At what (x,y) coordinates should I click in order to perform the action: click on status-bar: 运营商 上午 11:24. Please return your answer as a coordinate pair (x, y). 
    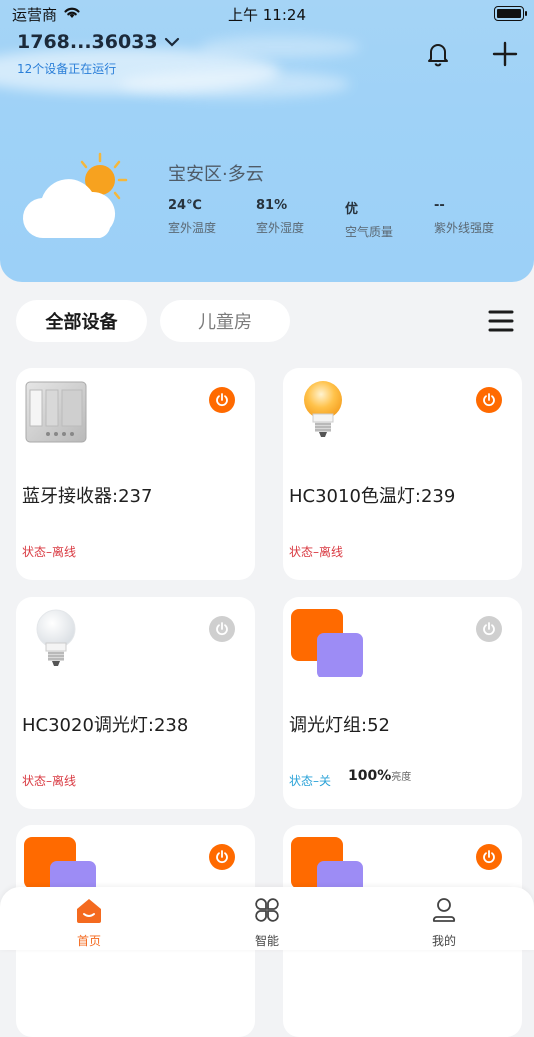
    Looking at the image, I should click on (267, 14).